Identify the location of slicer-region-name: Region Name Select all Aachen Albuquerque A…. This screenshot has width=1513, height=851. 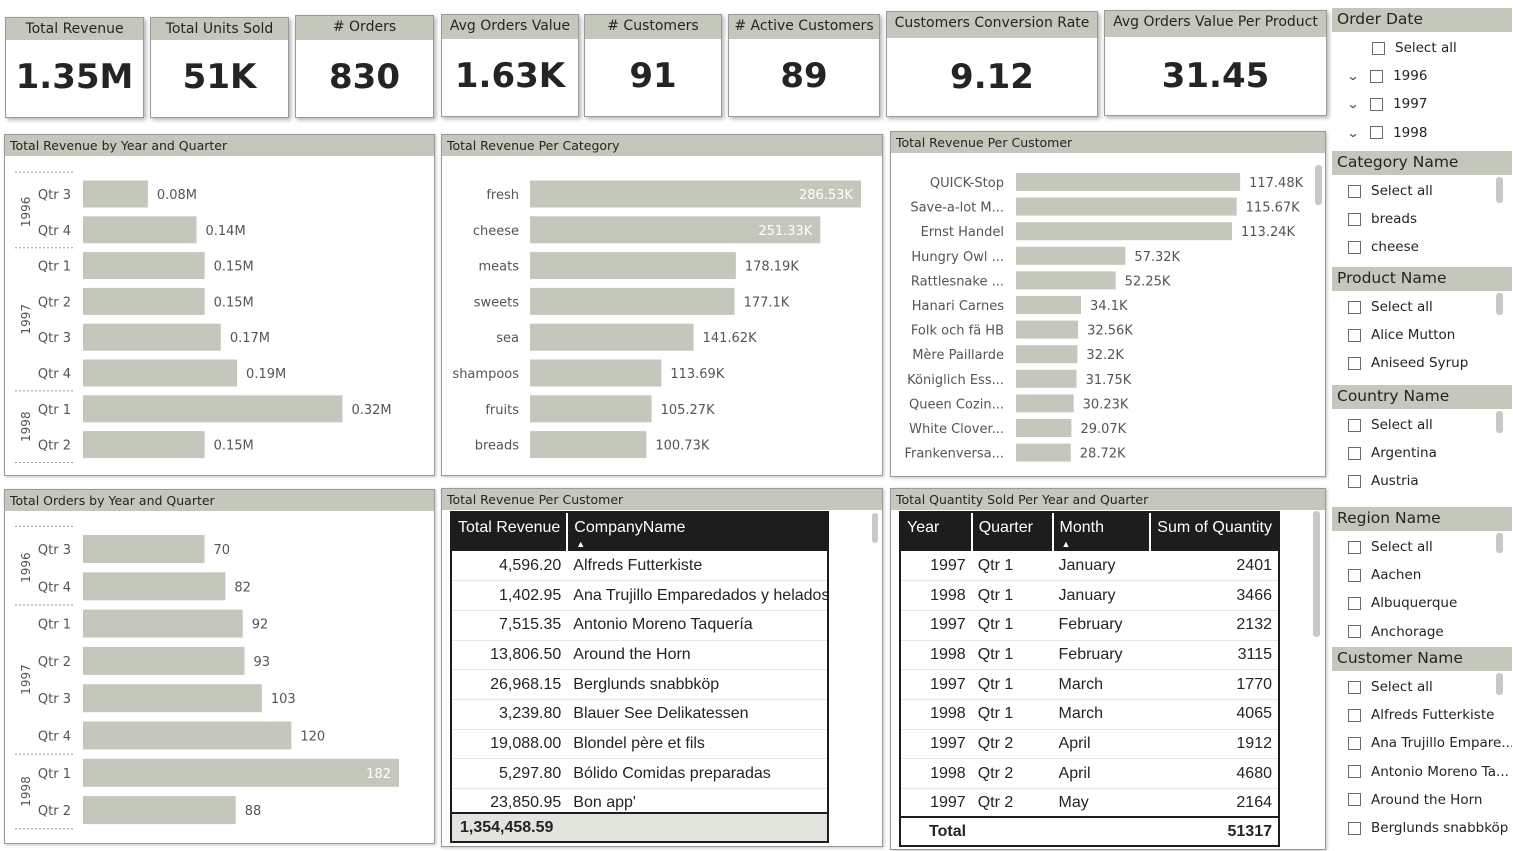
(1422, 577).